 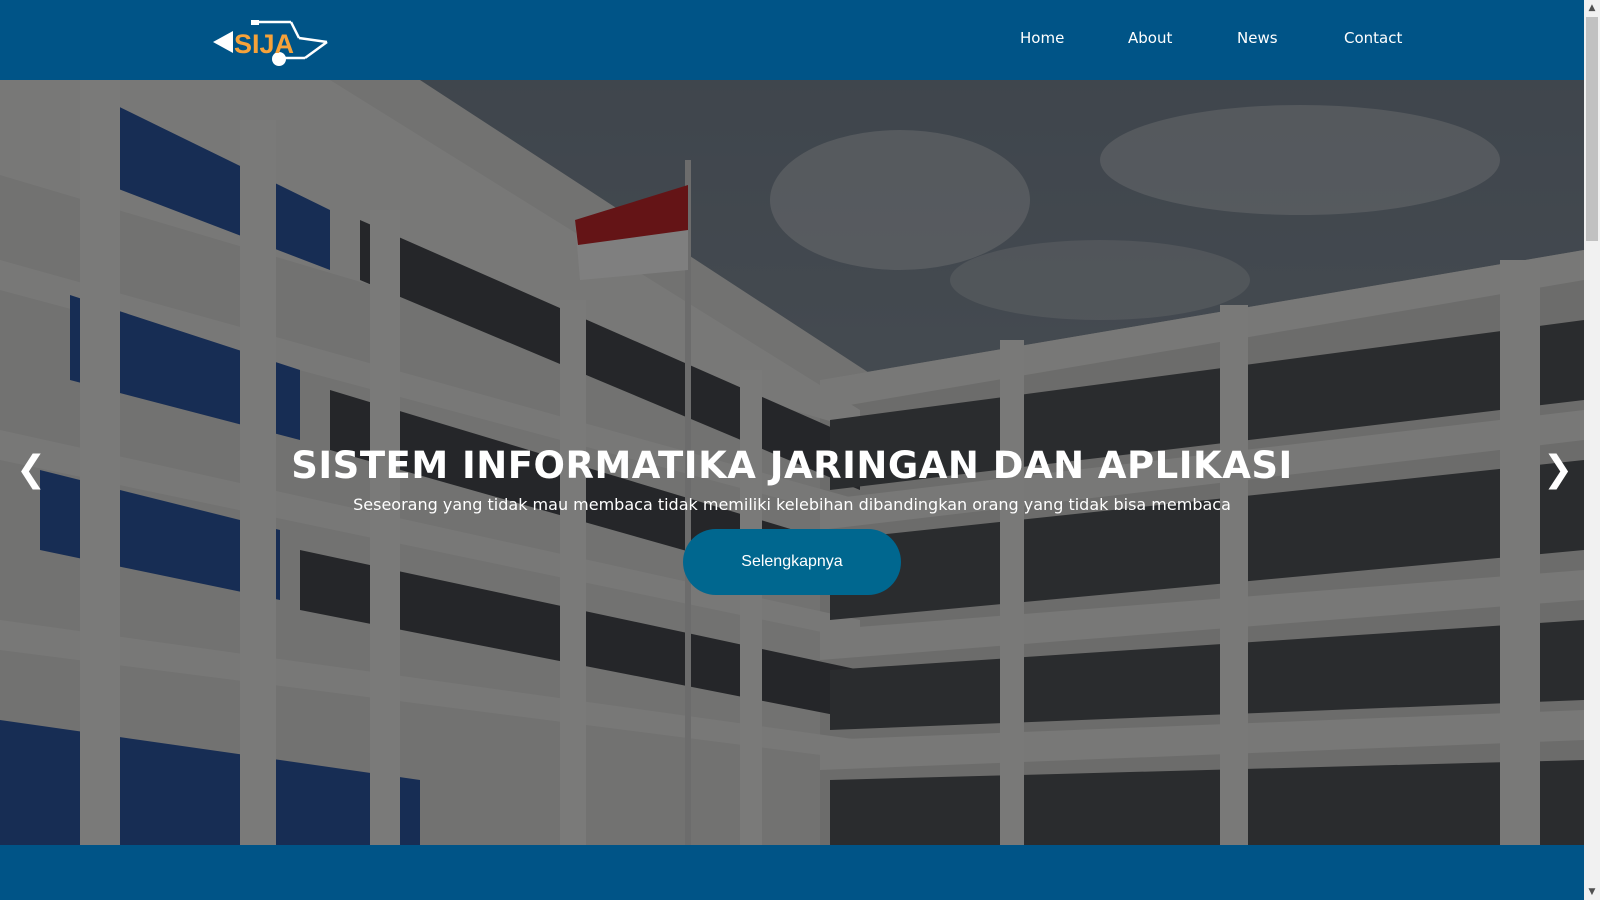 What do you see at coordinates (1257, 38) in the screenshot?
I see `nav-link-news: News` at bounding box center [1257, 38].